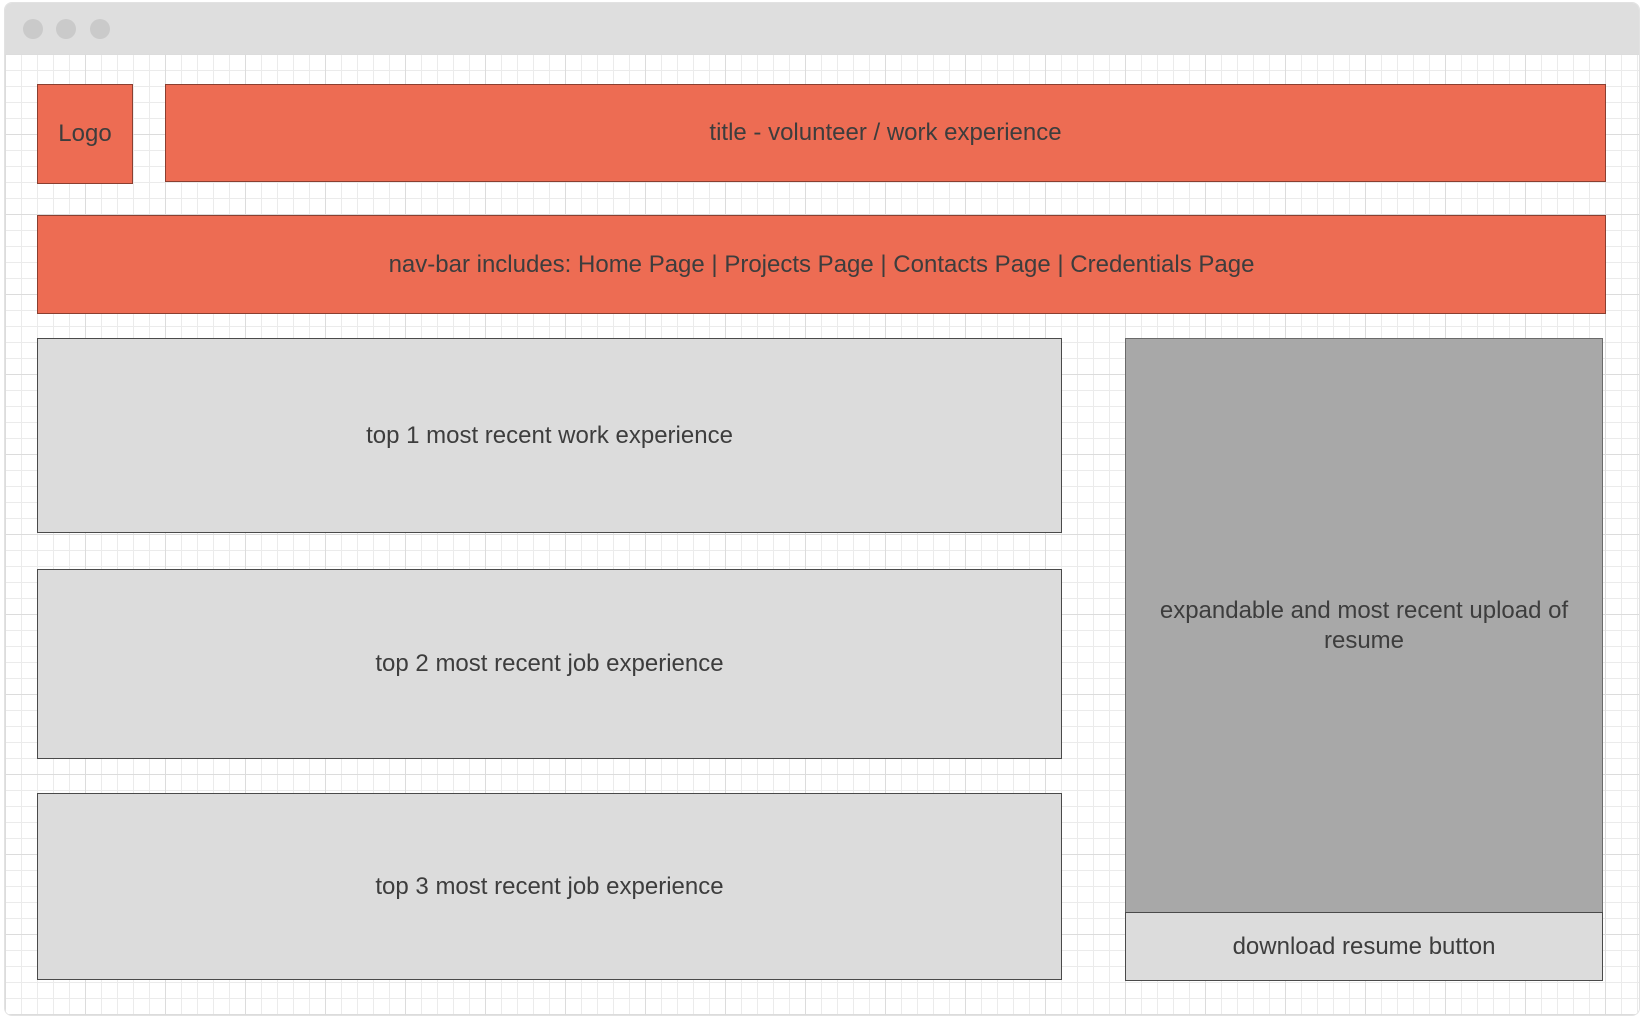  I want to click on experience-card-3: top 3 most recent job experience, so click(549, 886).